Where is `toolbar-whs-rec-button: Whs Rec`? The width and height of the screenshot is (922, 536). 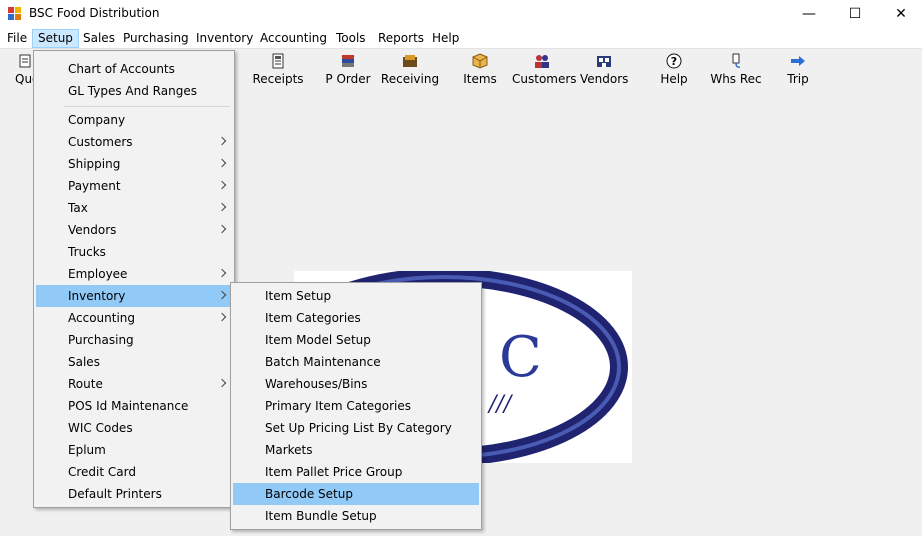
toolbar-whs-rec-button: Whs Rec is located at coordinates (736, 69).